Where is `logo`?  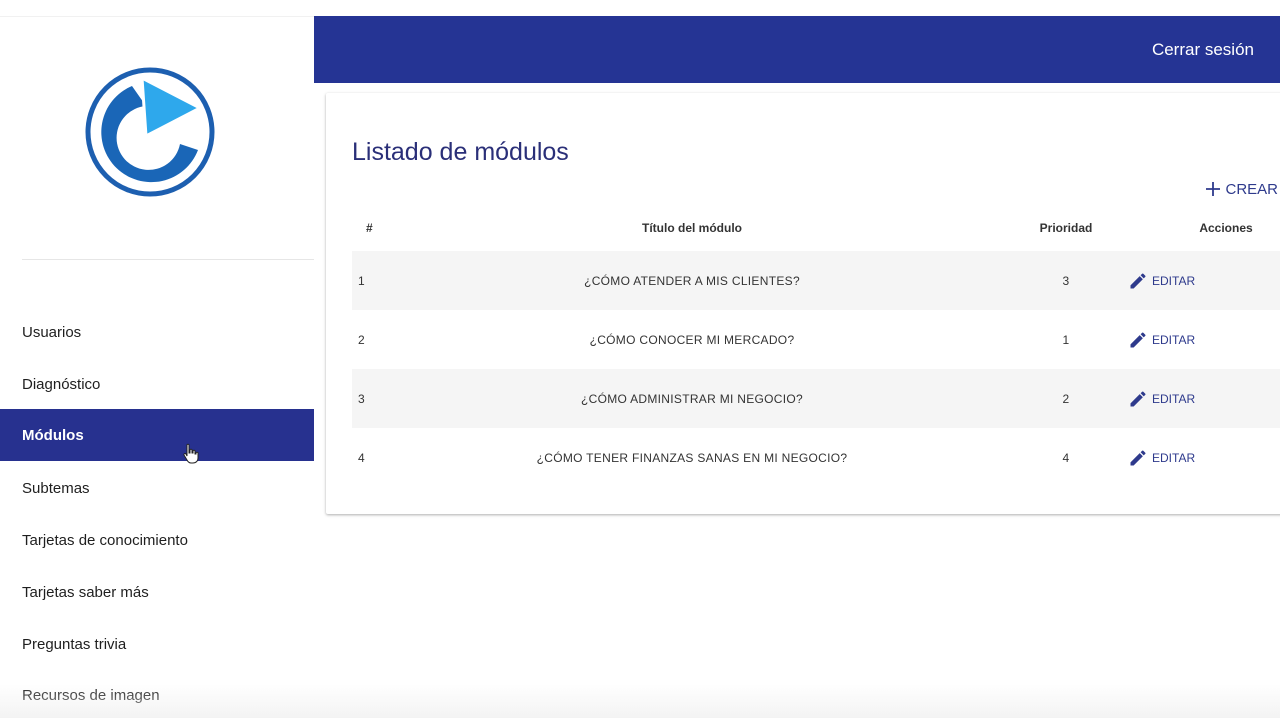
logo is located at coordinates (150, 132).